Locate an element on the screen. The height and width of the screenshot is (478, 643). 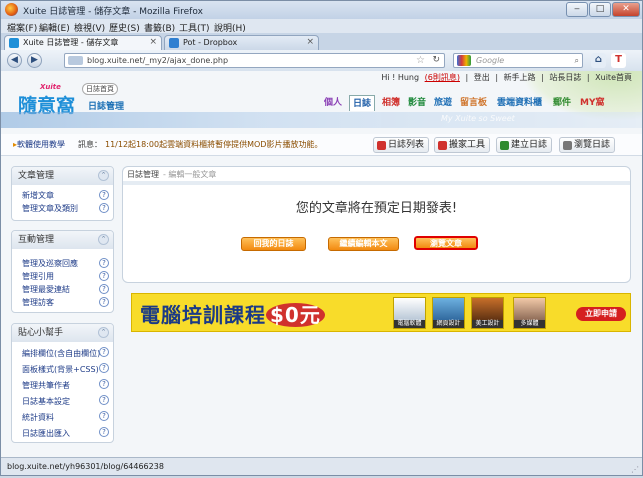
logout-link: 登出 is located at coordinates (482, 77).